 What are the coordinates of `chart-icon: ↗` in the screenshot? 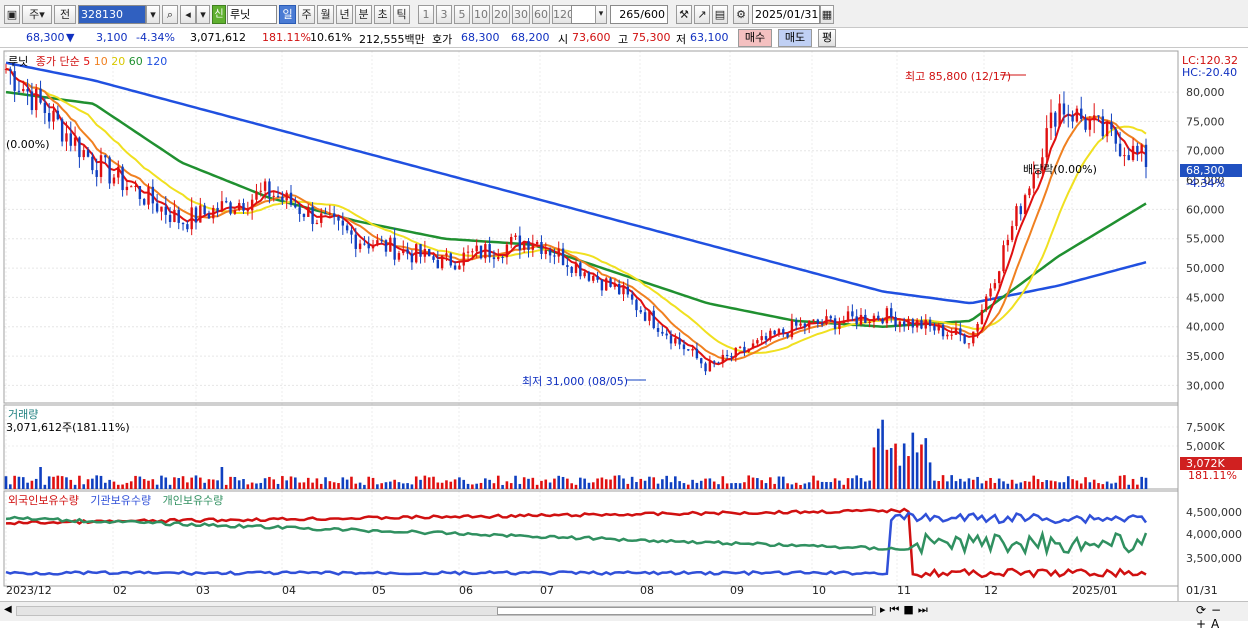 It's located at (702, 14).